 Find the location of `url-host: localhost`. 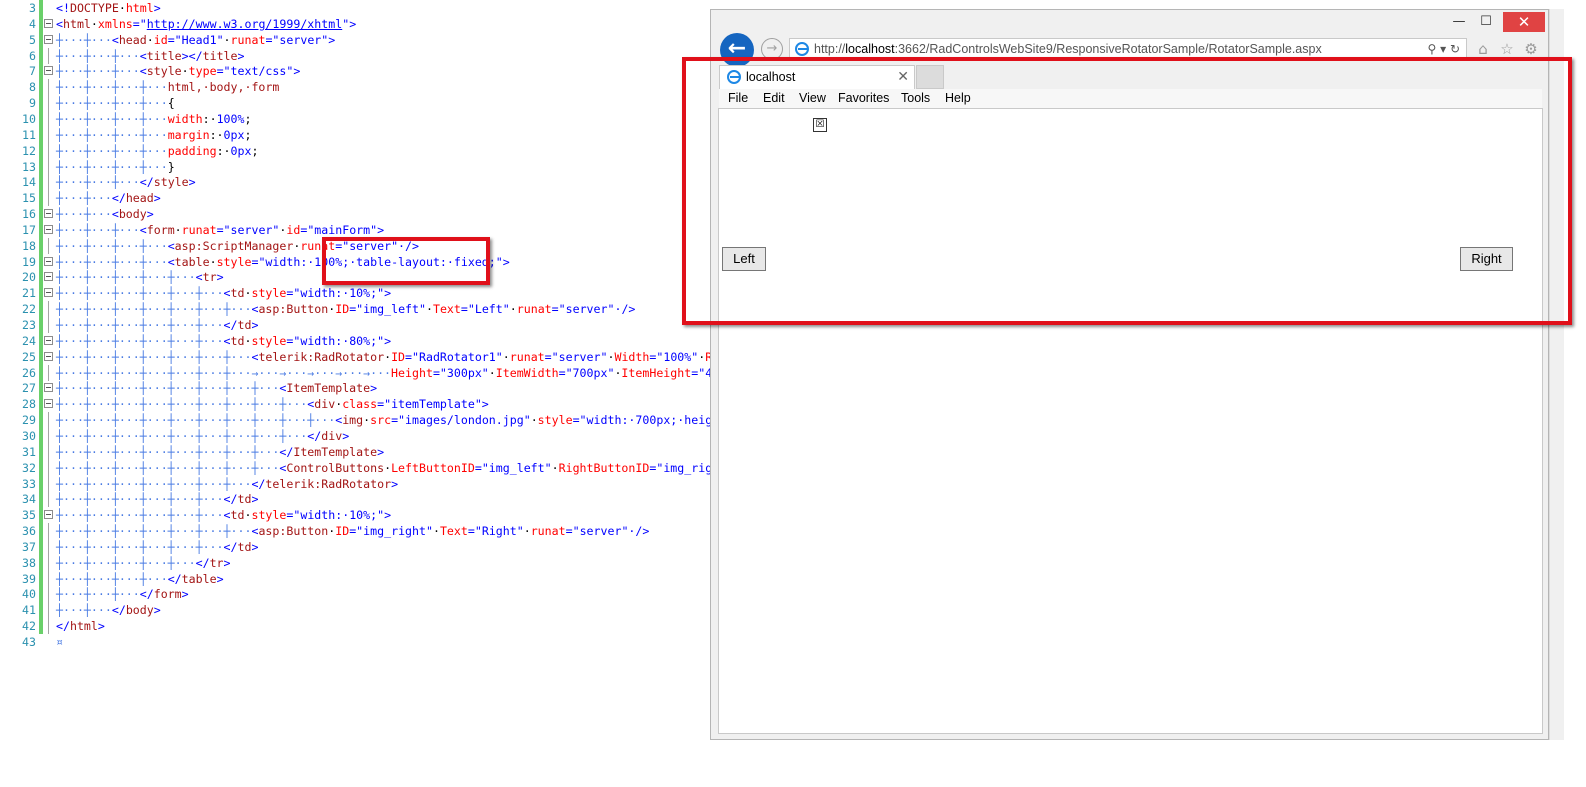

url-host: localhost is located at coordinates (870, 49).